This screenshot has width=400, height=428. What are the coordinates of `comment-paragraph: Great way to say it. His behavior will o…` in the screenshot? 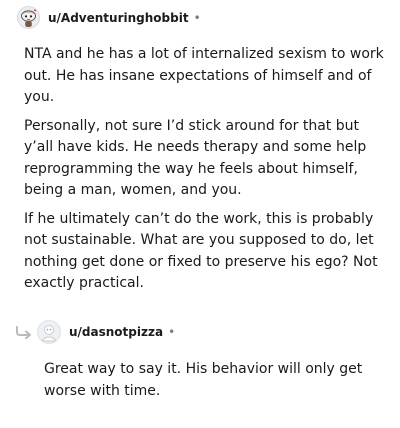 It's located at (203, 380).